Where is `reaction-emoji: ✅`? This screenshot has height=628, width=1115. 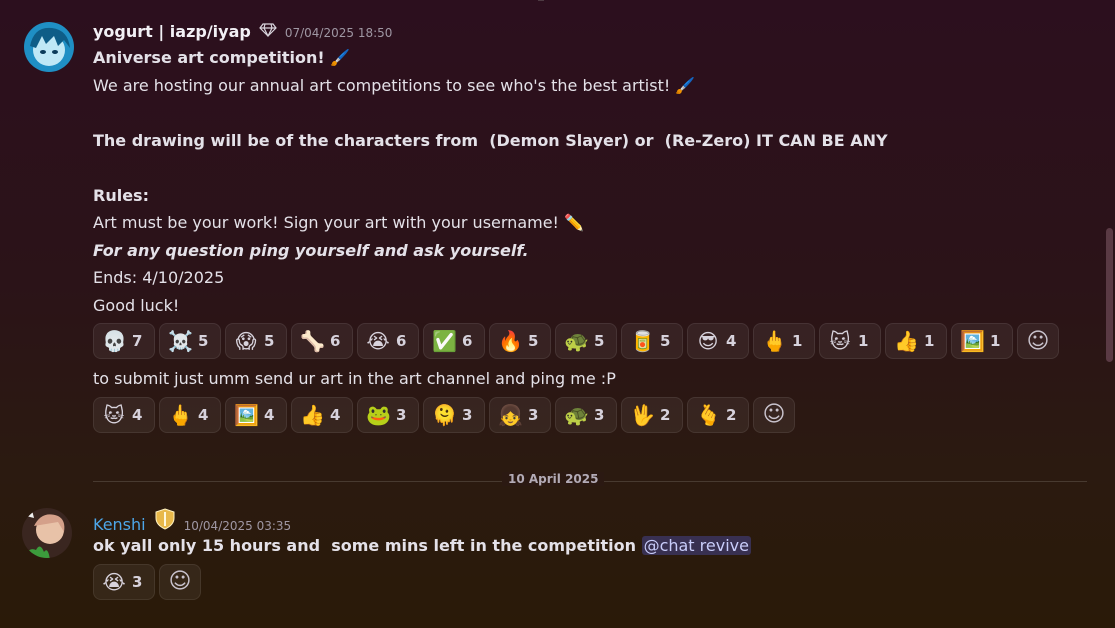 reaction-emoji: ✅ is located at coordinates (444, 341).